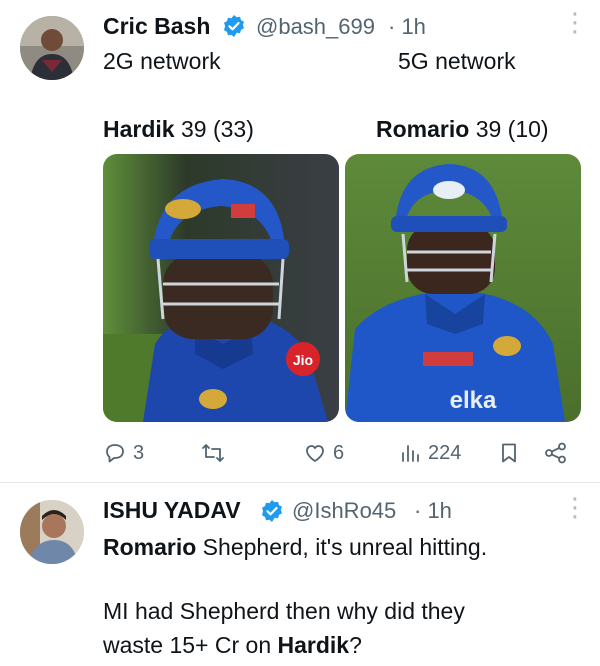 Image resolution: width=600 pixels, height=666 pixels. I want to click on tweet-text-line1: Romario Shepherd, it's unreal hitting., so click(295, 547).